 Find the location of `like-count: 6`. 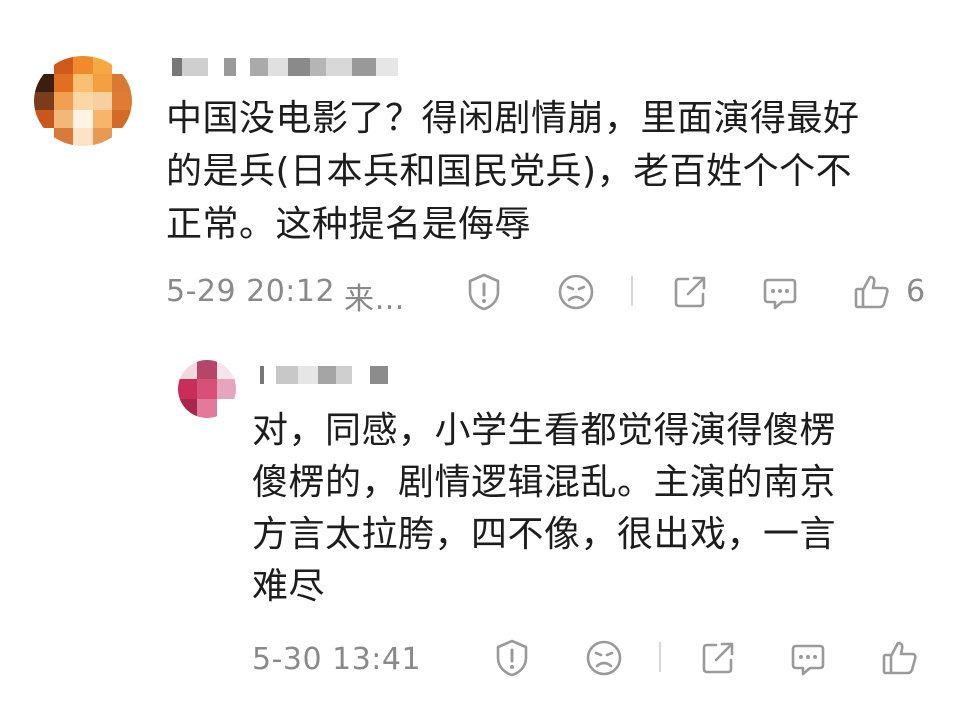

like-count: 6 is located at coordinates (916, 291).